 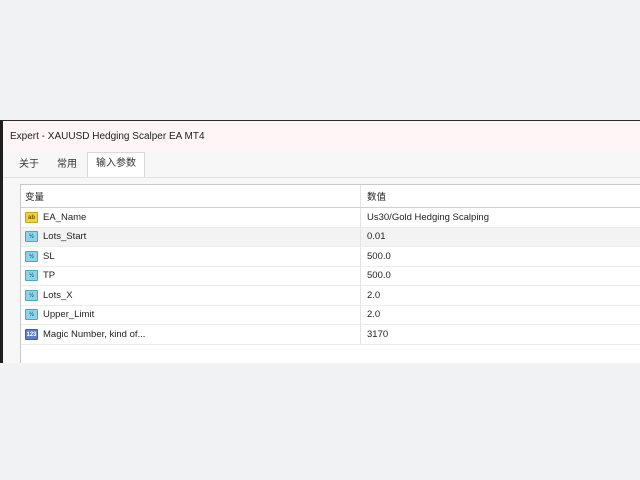 I want to click on column-header-value-label: 数值, so click(x=377, y=197).